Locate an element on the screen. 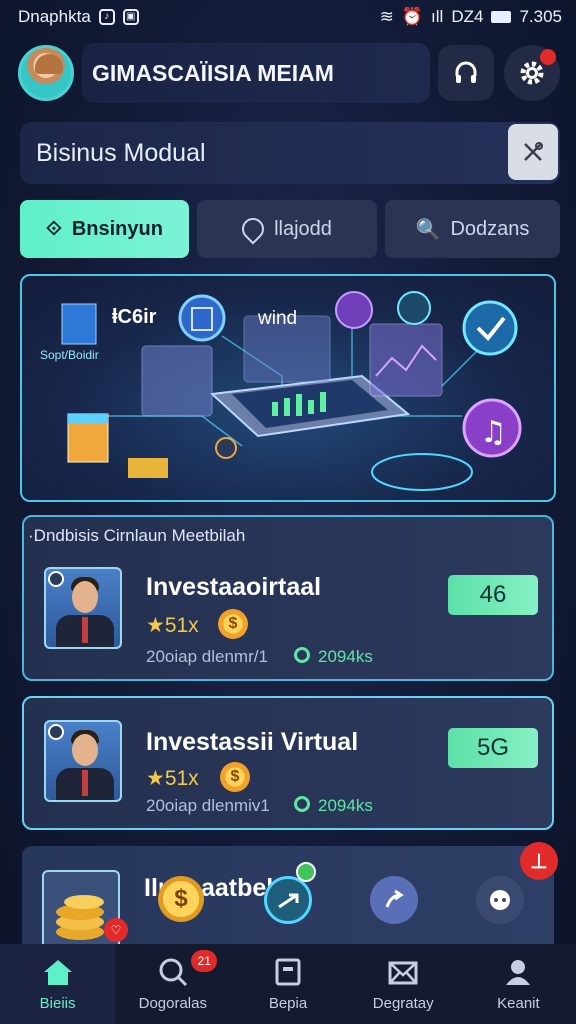  section-heading: ·Dndbisis Cirnlaun Meetbilah is located at coordinates (137, 535).